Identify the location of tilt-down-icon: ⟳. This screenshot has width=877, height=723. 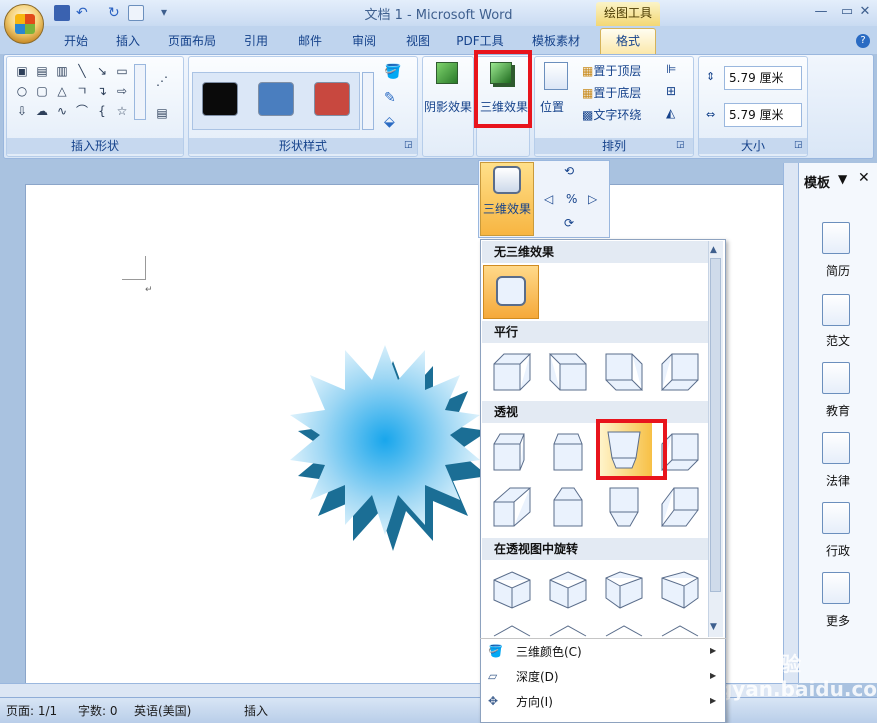
(569, 223).